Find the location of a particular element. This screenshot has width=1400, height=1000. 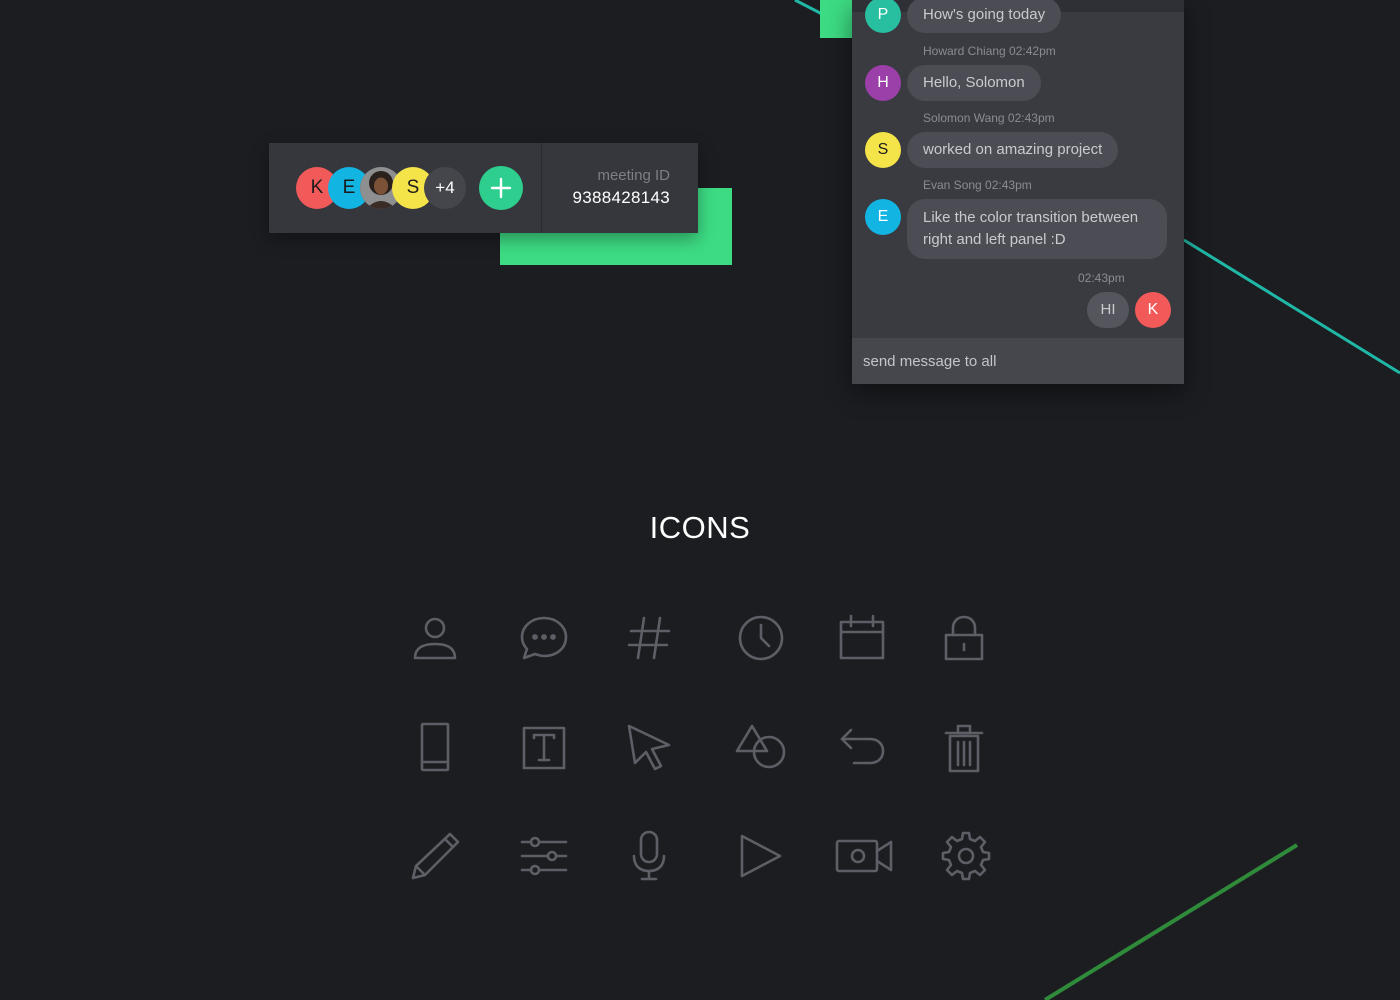

lock-icon is located at coordinates (964, 638).